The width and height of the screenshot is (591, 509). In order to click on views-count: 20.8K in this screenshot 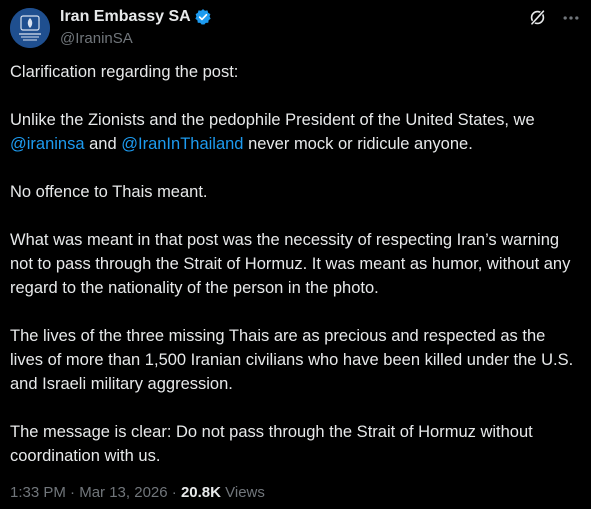, I will do `click(201, 492)`.